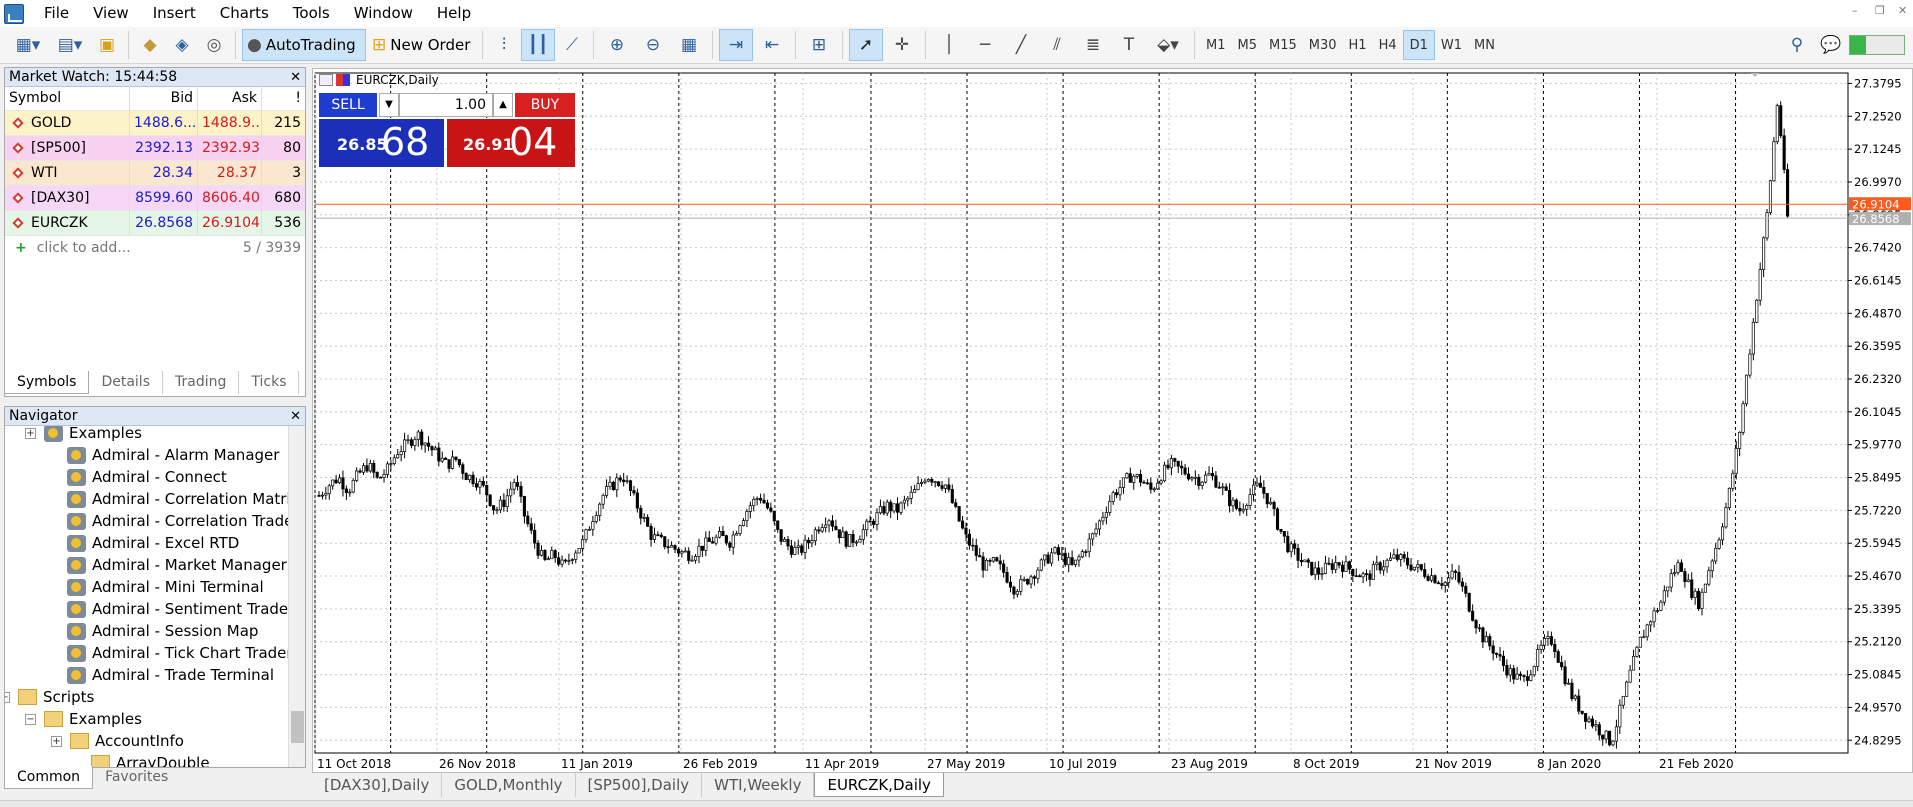 This screenshot has height=807, width=1913. I want to click on lot-up-icon: ▲, so click(503, 105).